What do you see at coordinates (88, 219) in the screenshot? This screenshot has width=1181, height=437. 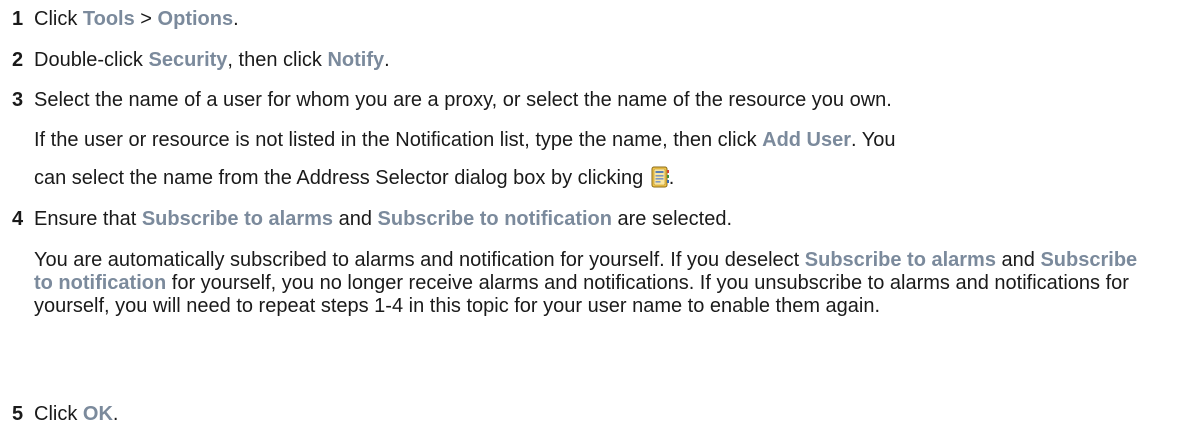 I see `step-text: Ensure that` at bounding box center [88, 219].